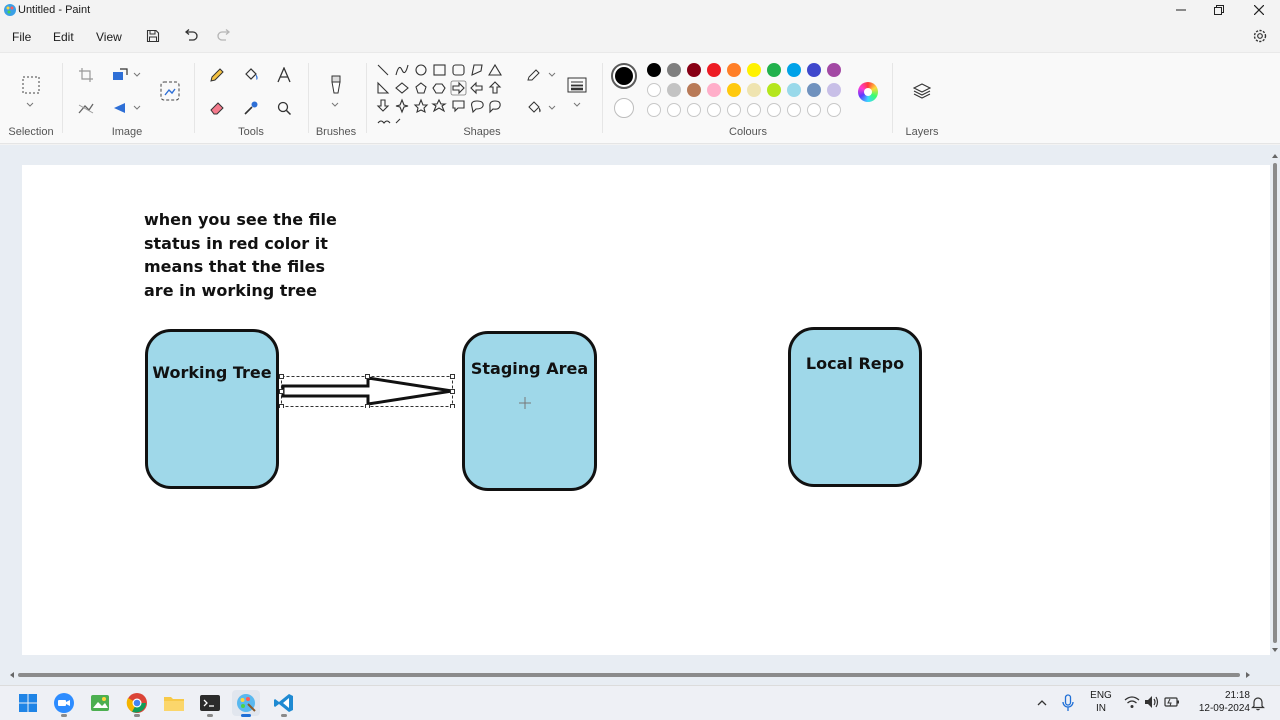  I want to click on battery-icon, so click(1172, 702).